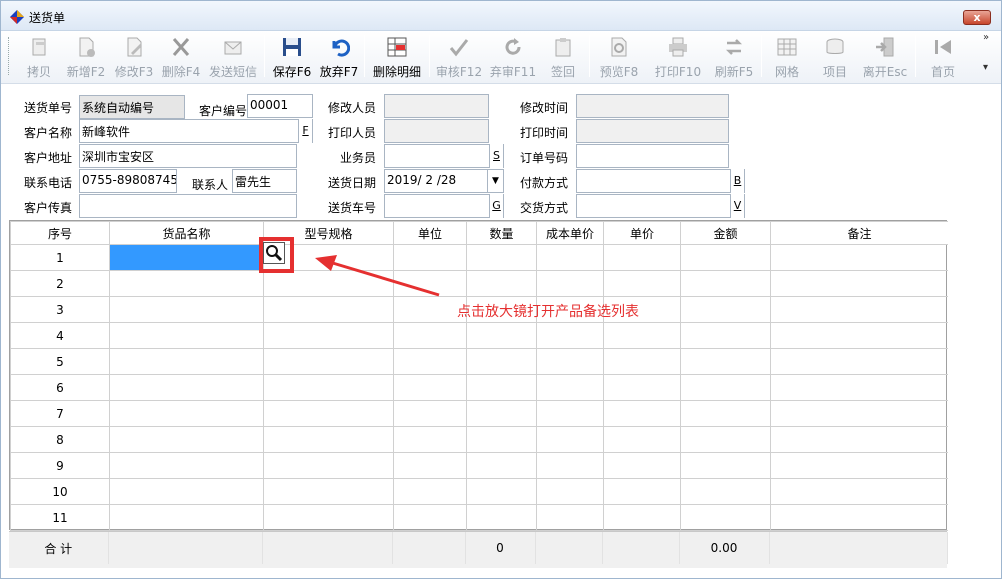 The width and height of the screenshot is (1002, 579). What do you see at coordinates (39, 57) in the screenshot?
I see `copy-button: 拷贝` at bounding box center [39, 57].